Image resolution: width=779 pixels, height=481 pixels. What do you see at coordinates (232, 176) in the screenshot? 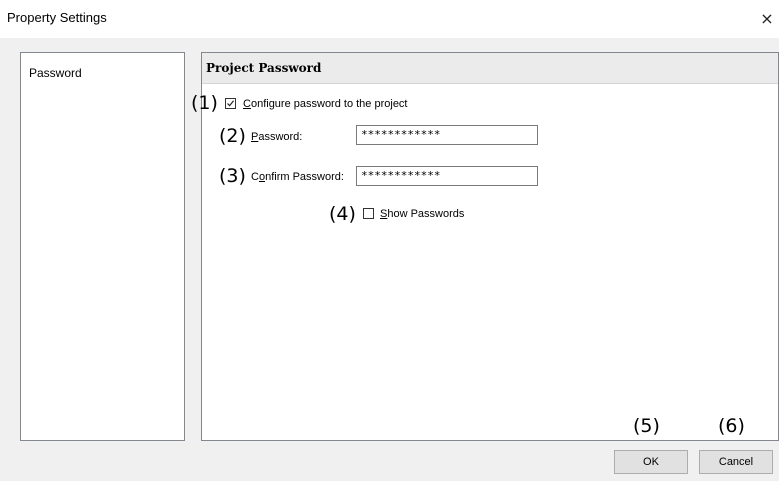
I see `callout-3: (3)` at bounding box center [232, 176].